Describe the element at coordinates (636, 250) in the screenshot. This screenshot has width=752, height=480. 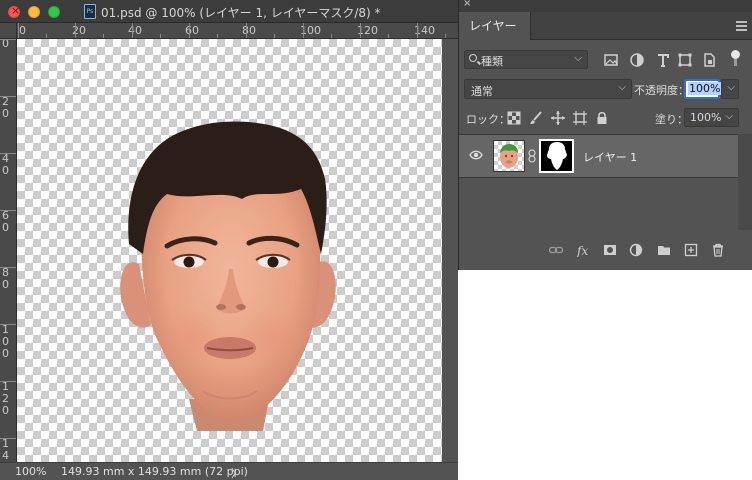
I see `new-adjustment-layer-icon` at that location.